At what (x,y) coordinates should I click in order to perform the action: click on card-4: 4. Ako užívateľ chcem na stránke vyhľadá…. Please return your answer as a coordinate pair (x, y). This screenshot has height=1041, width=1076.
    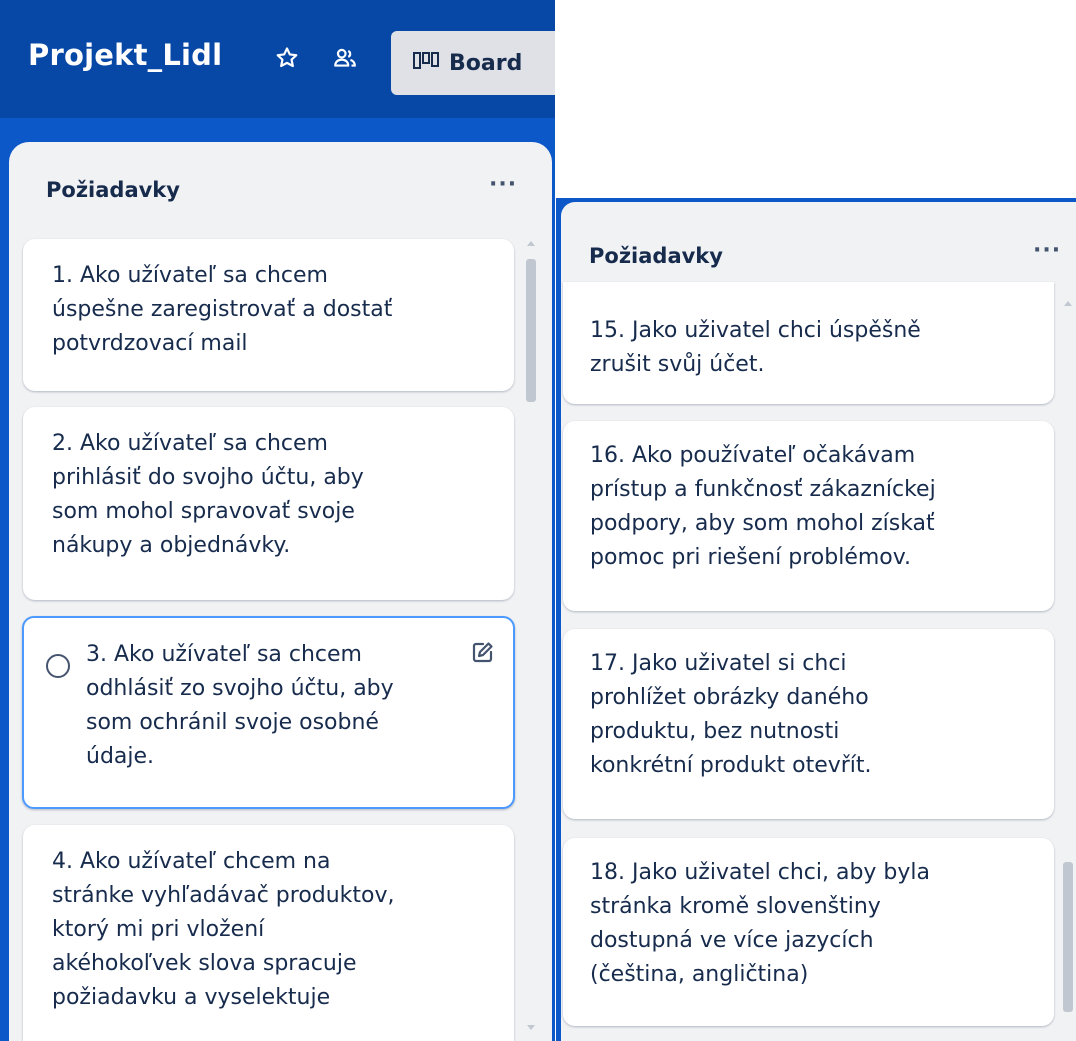
    Looking at the image, I should click on (268, 933).